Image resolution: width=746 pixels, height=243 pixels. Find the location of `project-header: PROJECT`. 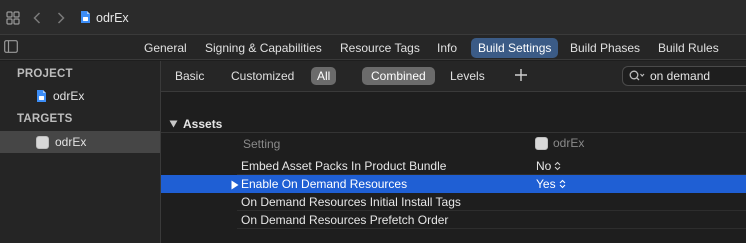

project-header: PROJECT is located at coordinates (45, 74).